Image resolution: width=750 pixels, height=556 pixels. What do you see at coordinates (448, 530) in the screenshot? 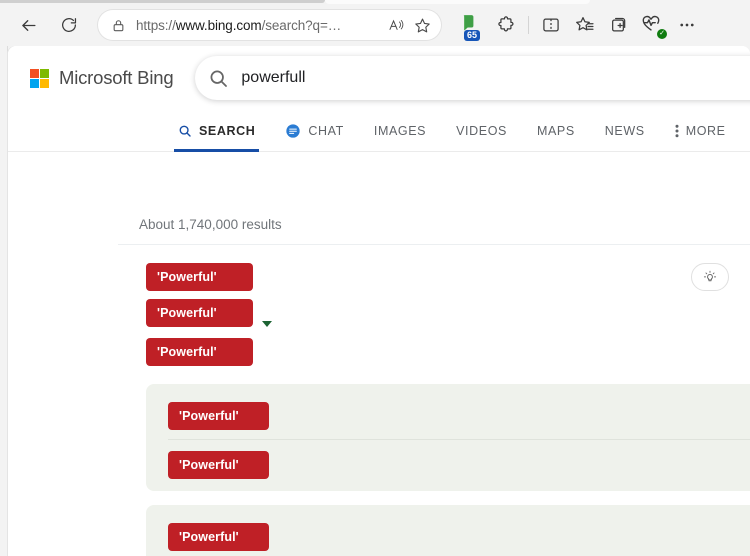
I see `result-card: 'Powerful''Powerful'` at bounding box center [448, 530].